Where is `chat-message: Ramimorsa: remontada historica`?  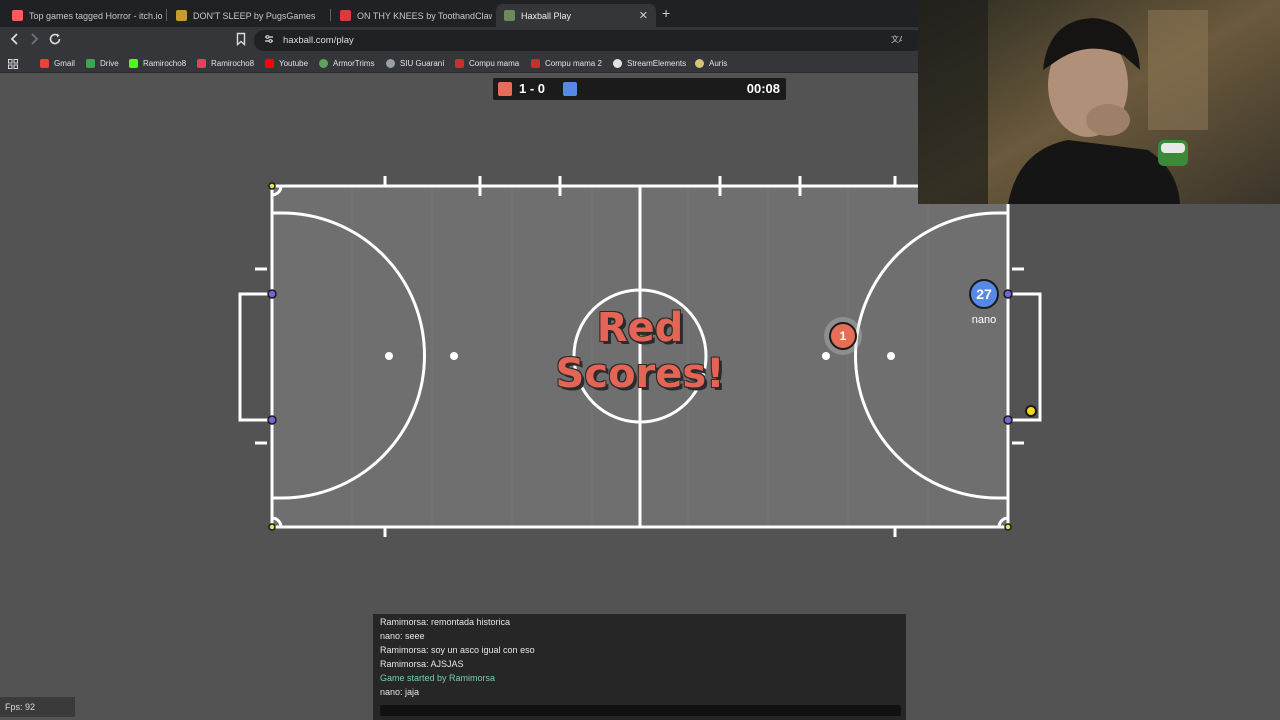 chat-message: Ramimorsa: remontada historica is located at coordinates (445, 622).